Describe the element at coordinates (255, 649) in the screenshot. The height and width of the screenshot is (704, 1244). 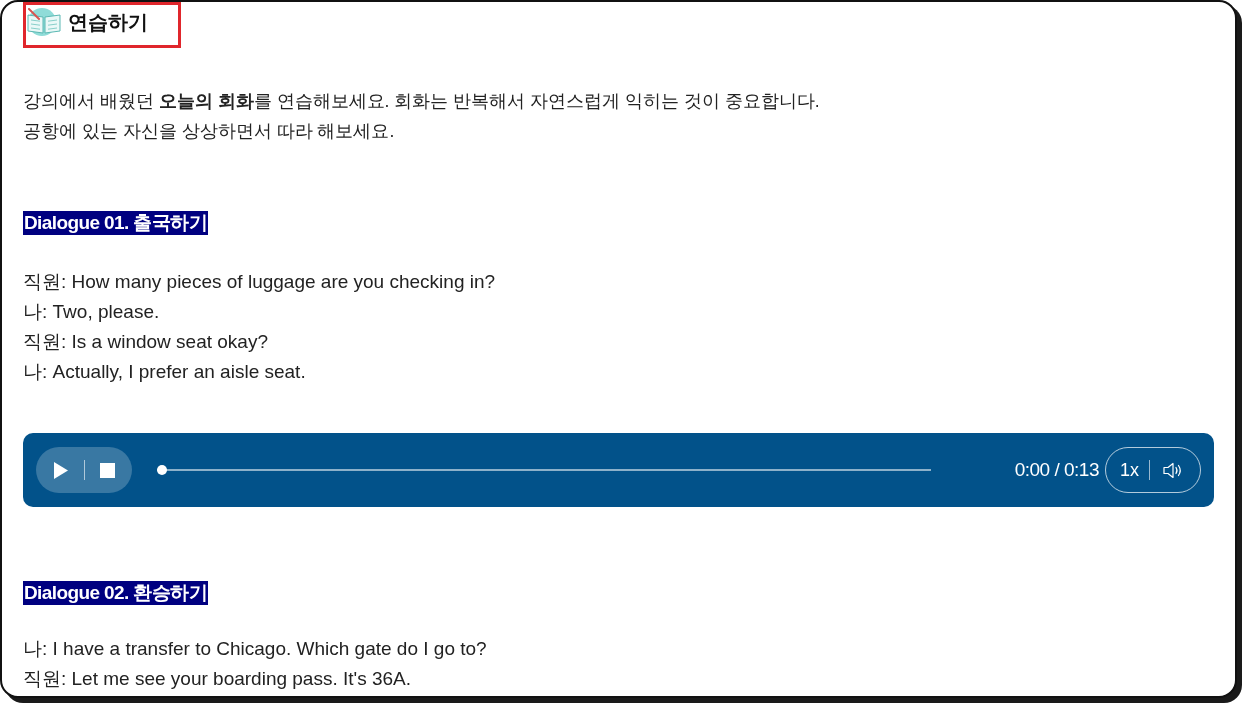
I see `dialogue-line: 나: I have a transfer to Chicago. Which gate do I go to?` at that location.